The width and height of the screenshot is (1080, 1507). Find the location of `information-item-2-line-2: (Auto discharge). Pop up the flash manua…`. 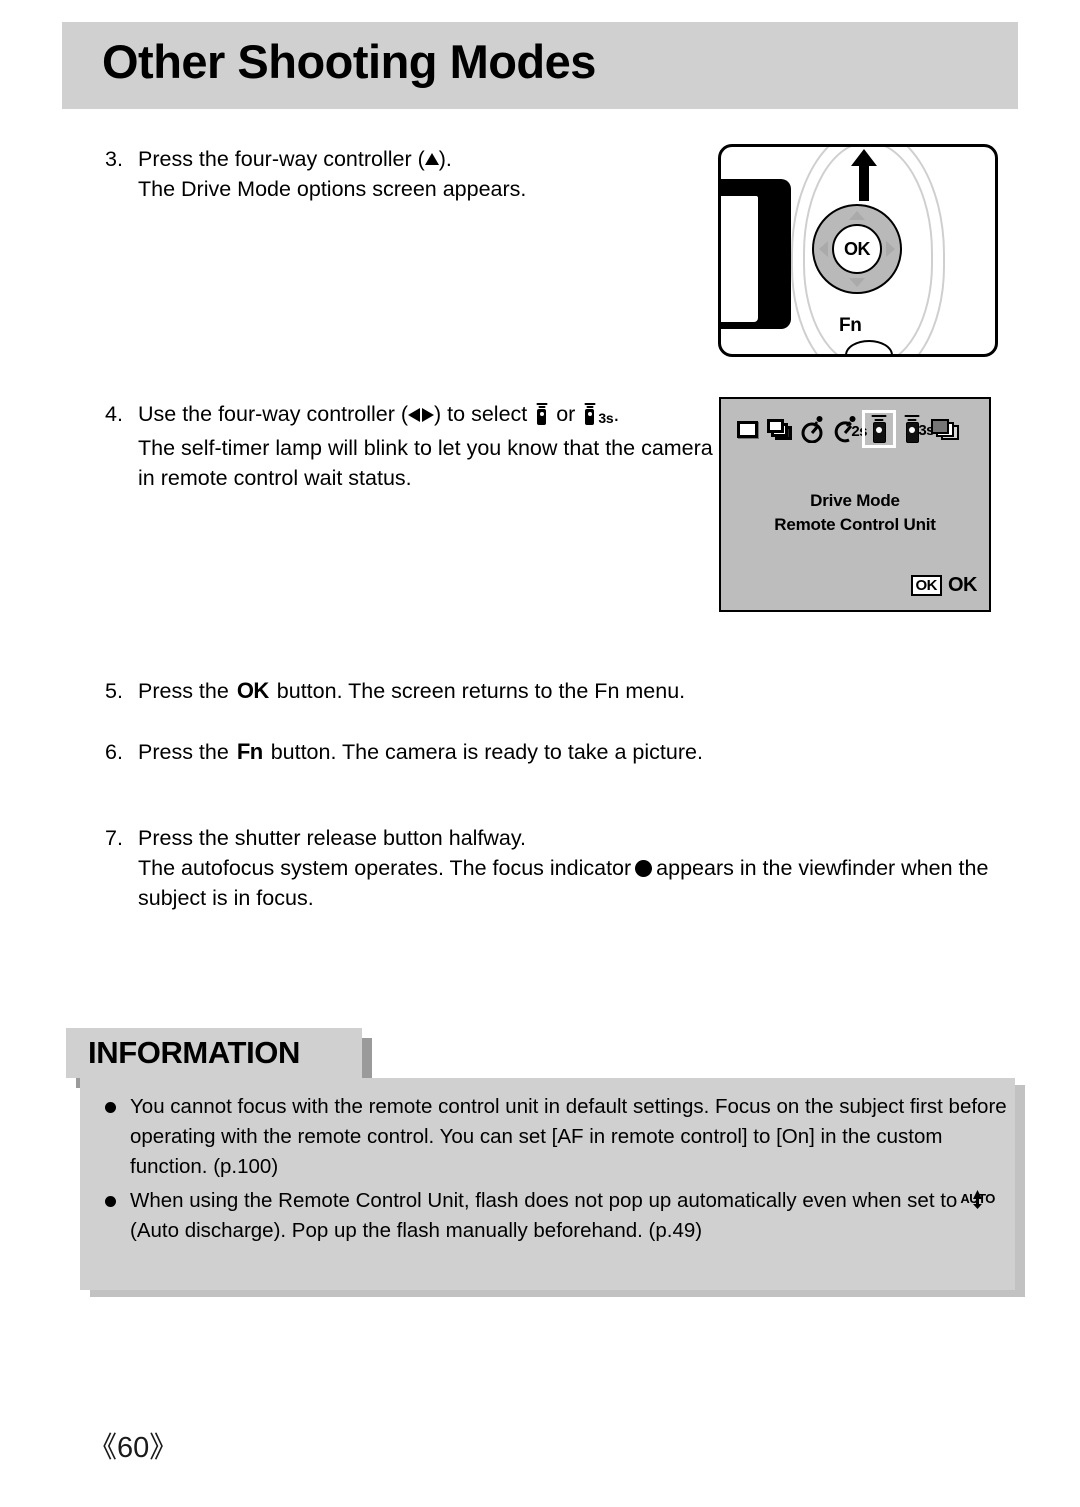

information-item-2-line-2: (Auto discharge). Pop up the flash manua… is located at coordinates (416, 1230).